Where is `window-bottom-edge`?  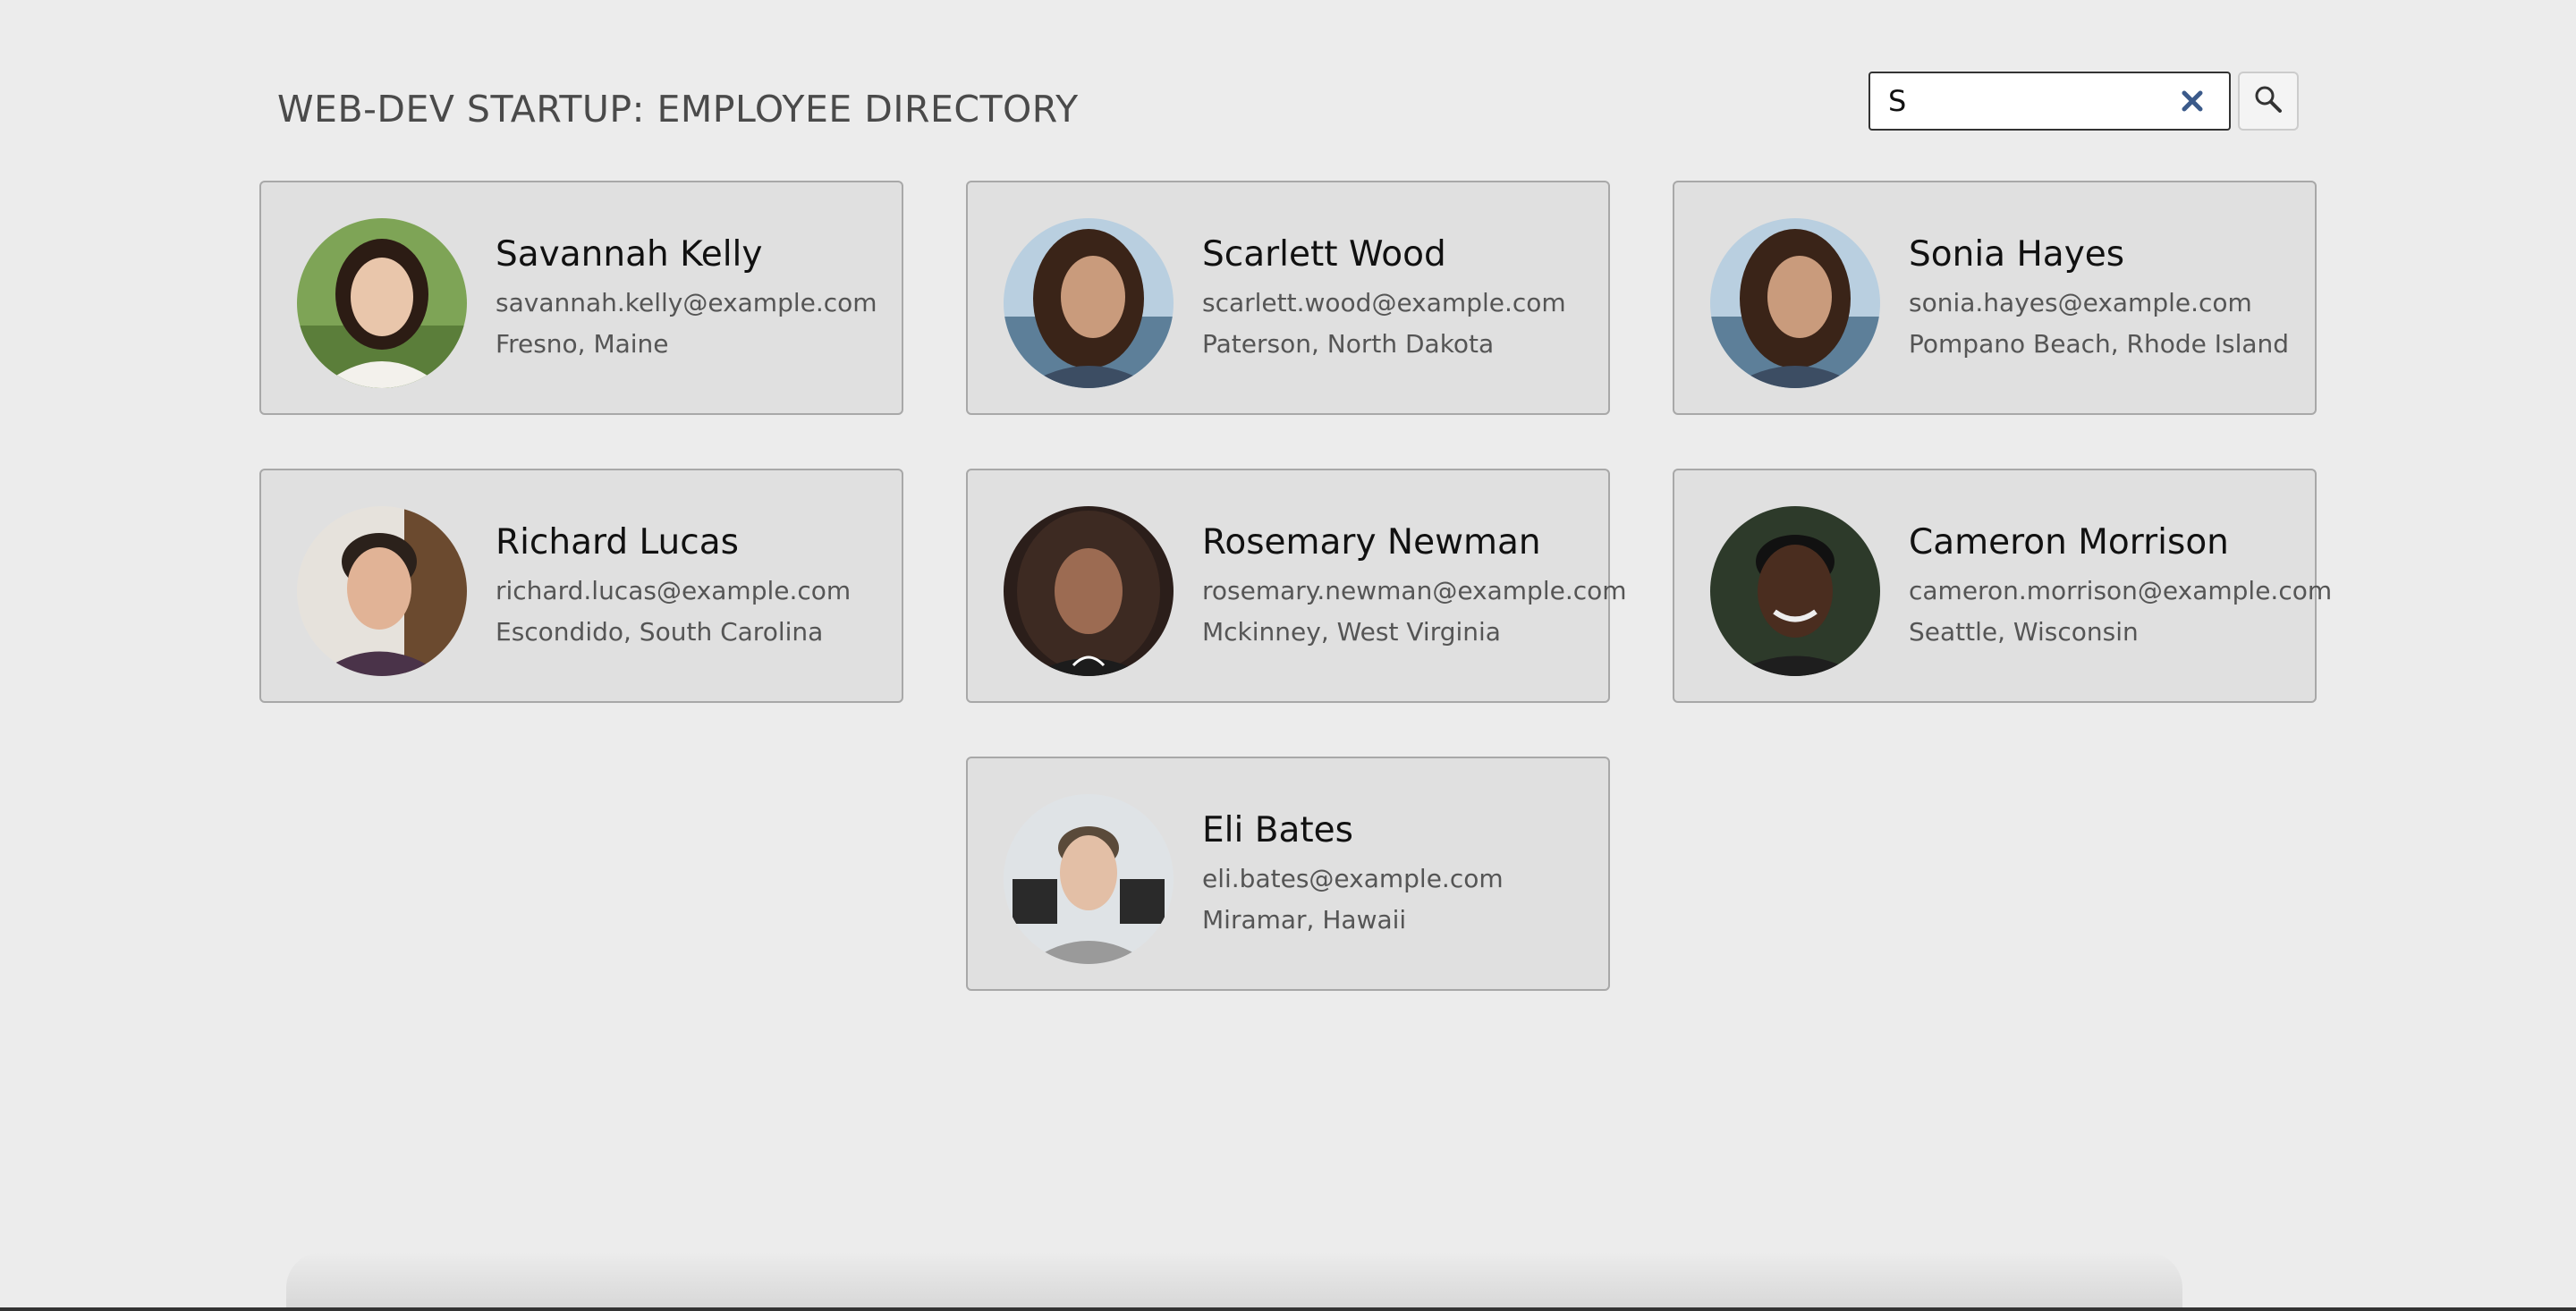 window-bottom-edge is located at coordinates (1288, 1309).